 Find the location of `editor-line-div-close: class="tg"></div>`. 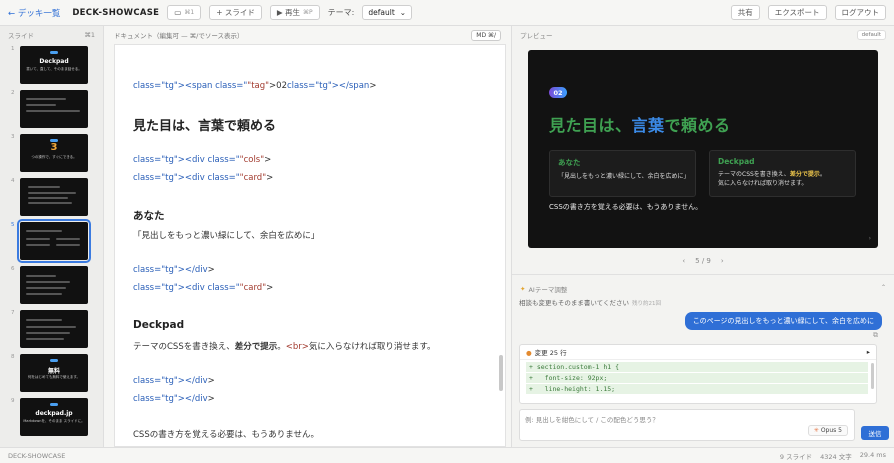

editor-line-div-close: class="tg"></div> is located at coordinates (174, 270).